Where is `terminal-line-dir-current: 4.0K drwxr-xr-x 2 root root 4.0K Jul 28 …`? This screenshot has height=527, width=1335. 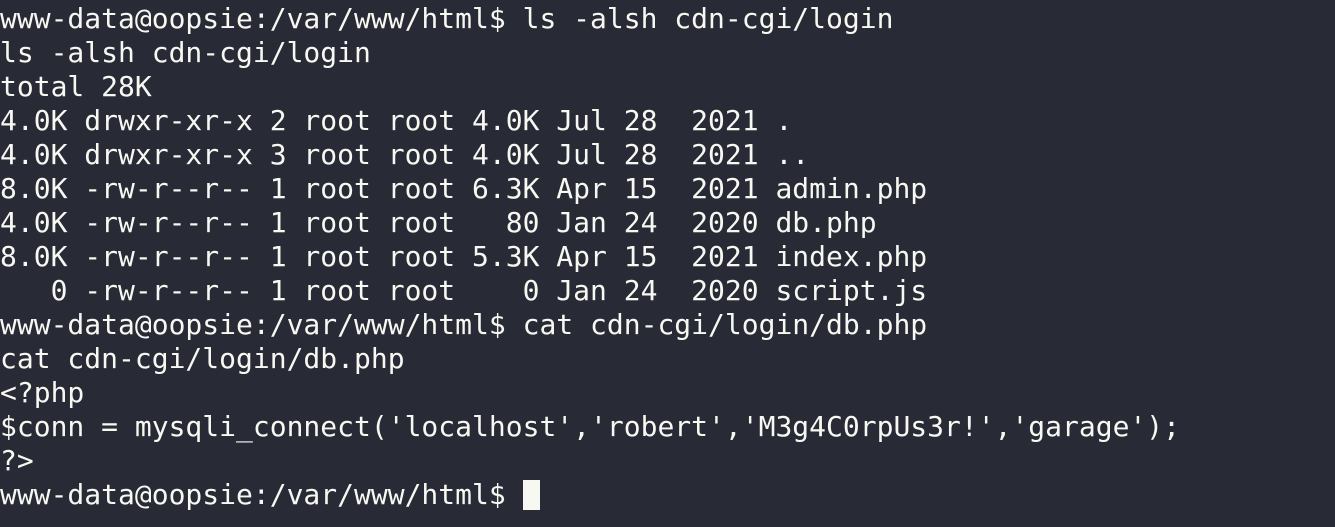
terminal-line-dir-current: 4.0K drwxr-xr-x 2 root root 4.0K Jul 28 … is located at coordinates (396, 120).